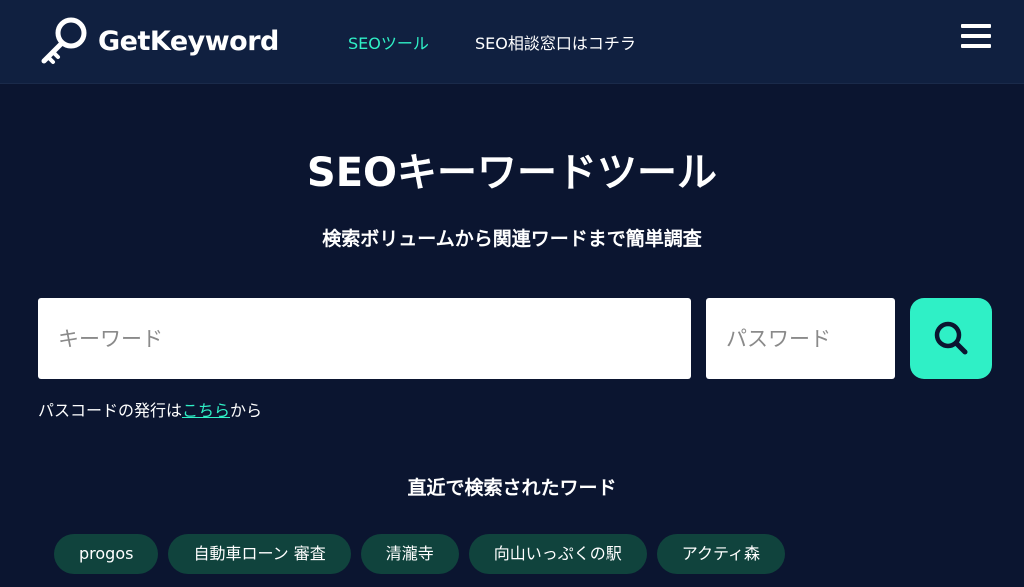 This screenshot has height=587, width=1024. Describe the element at coordinates (206, 410) in the screenshot. I see `passcode-link: こちら` at that location.